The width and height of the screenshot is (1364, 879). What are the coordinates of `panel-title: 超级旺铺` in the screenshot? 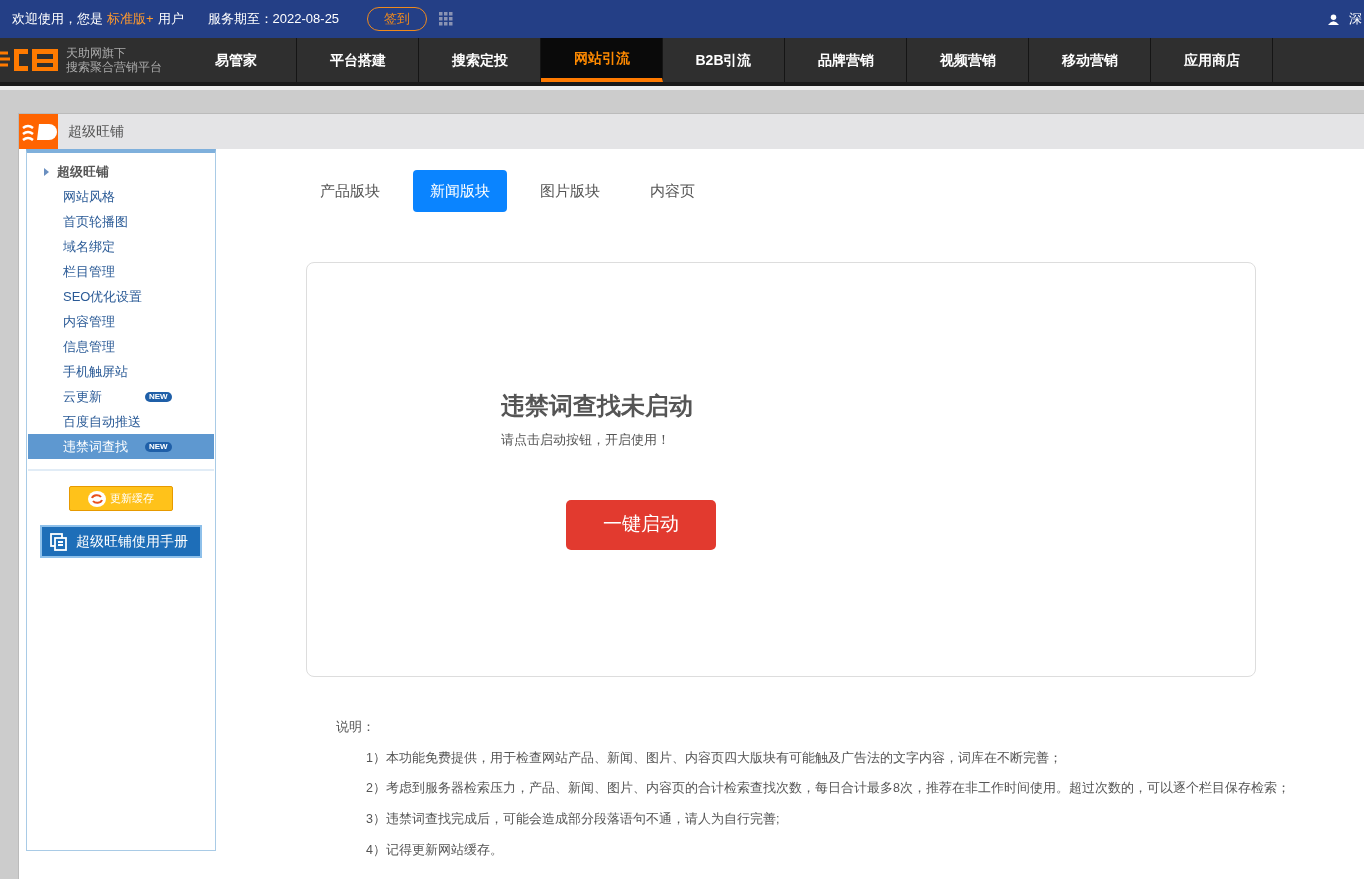 It's located at (96, 131).